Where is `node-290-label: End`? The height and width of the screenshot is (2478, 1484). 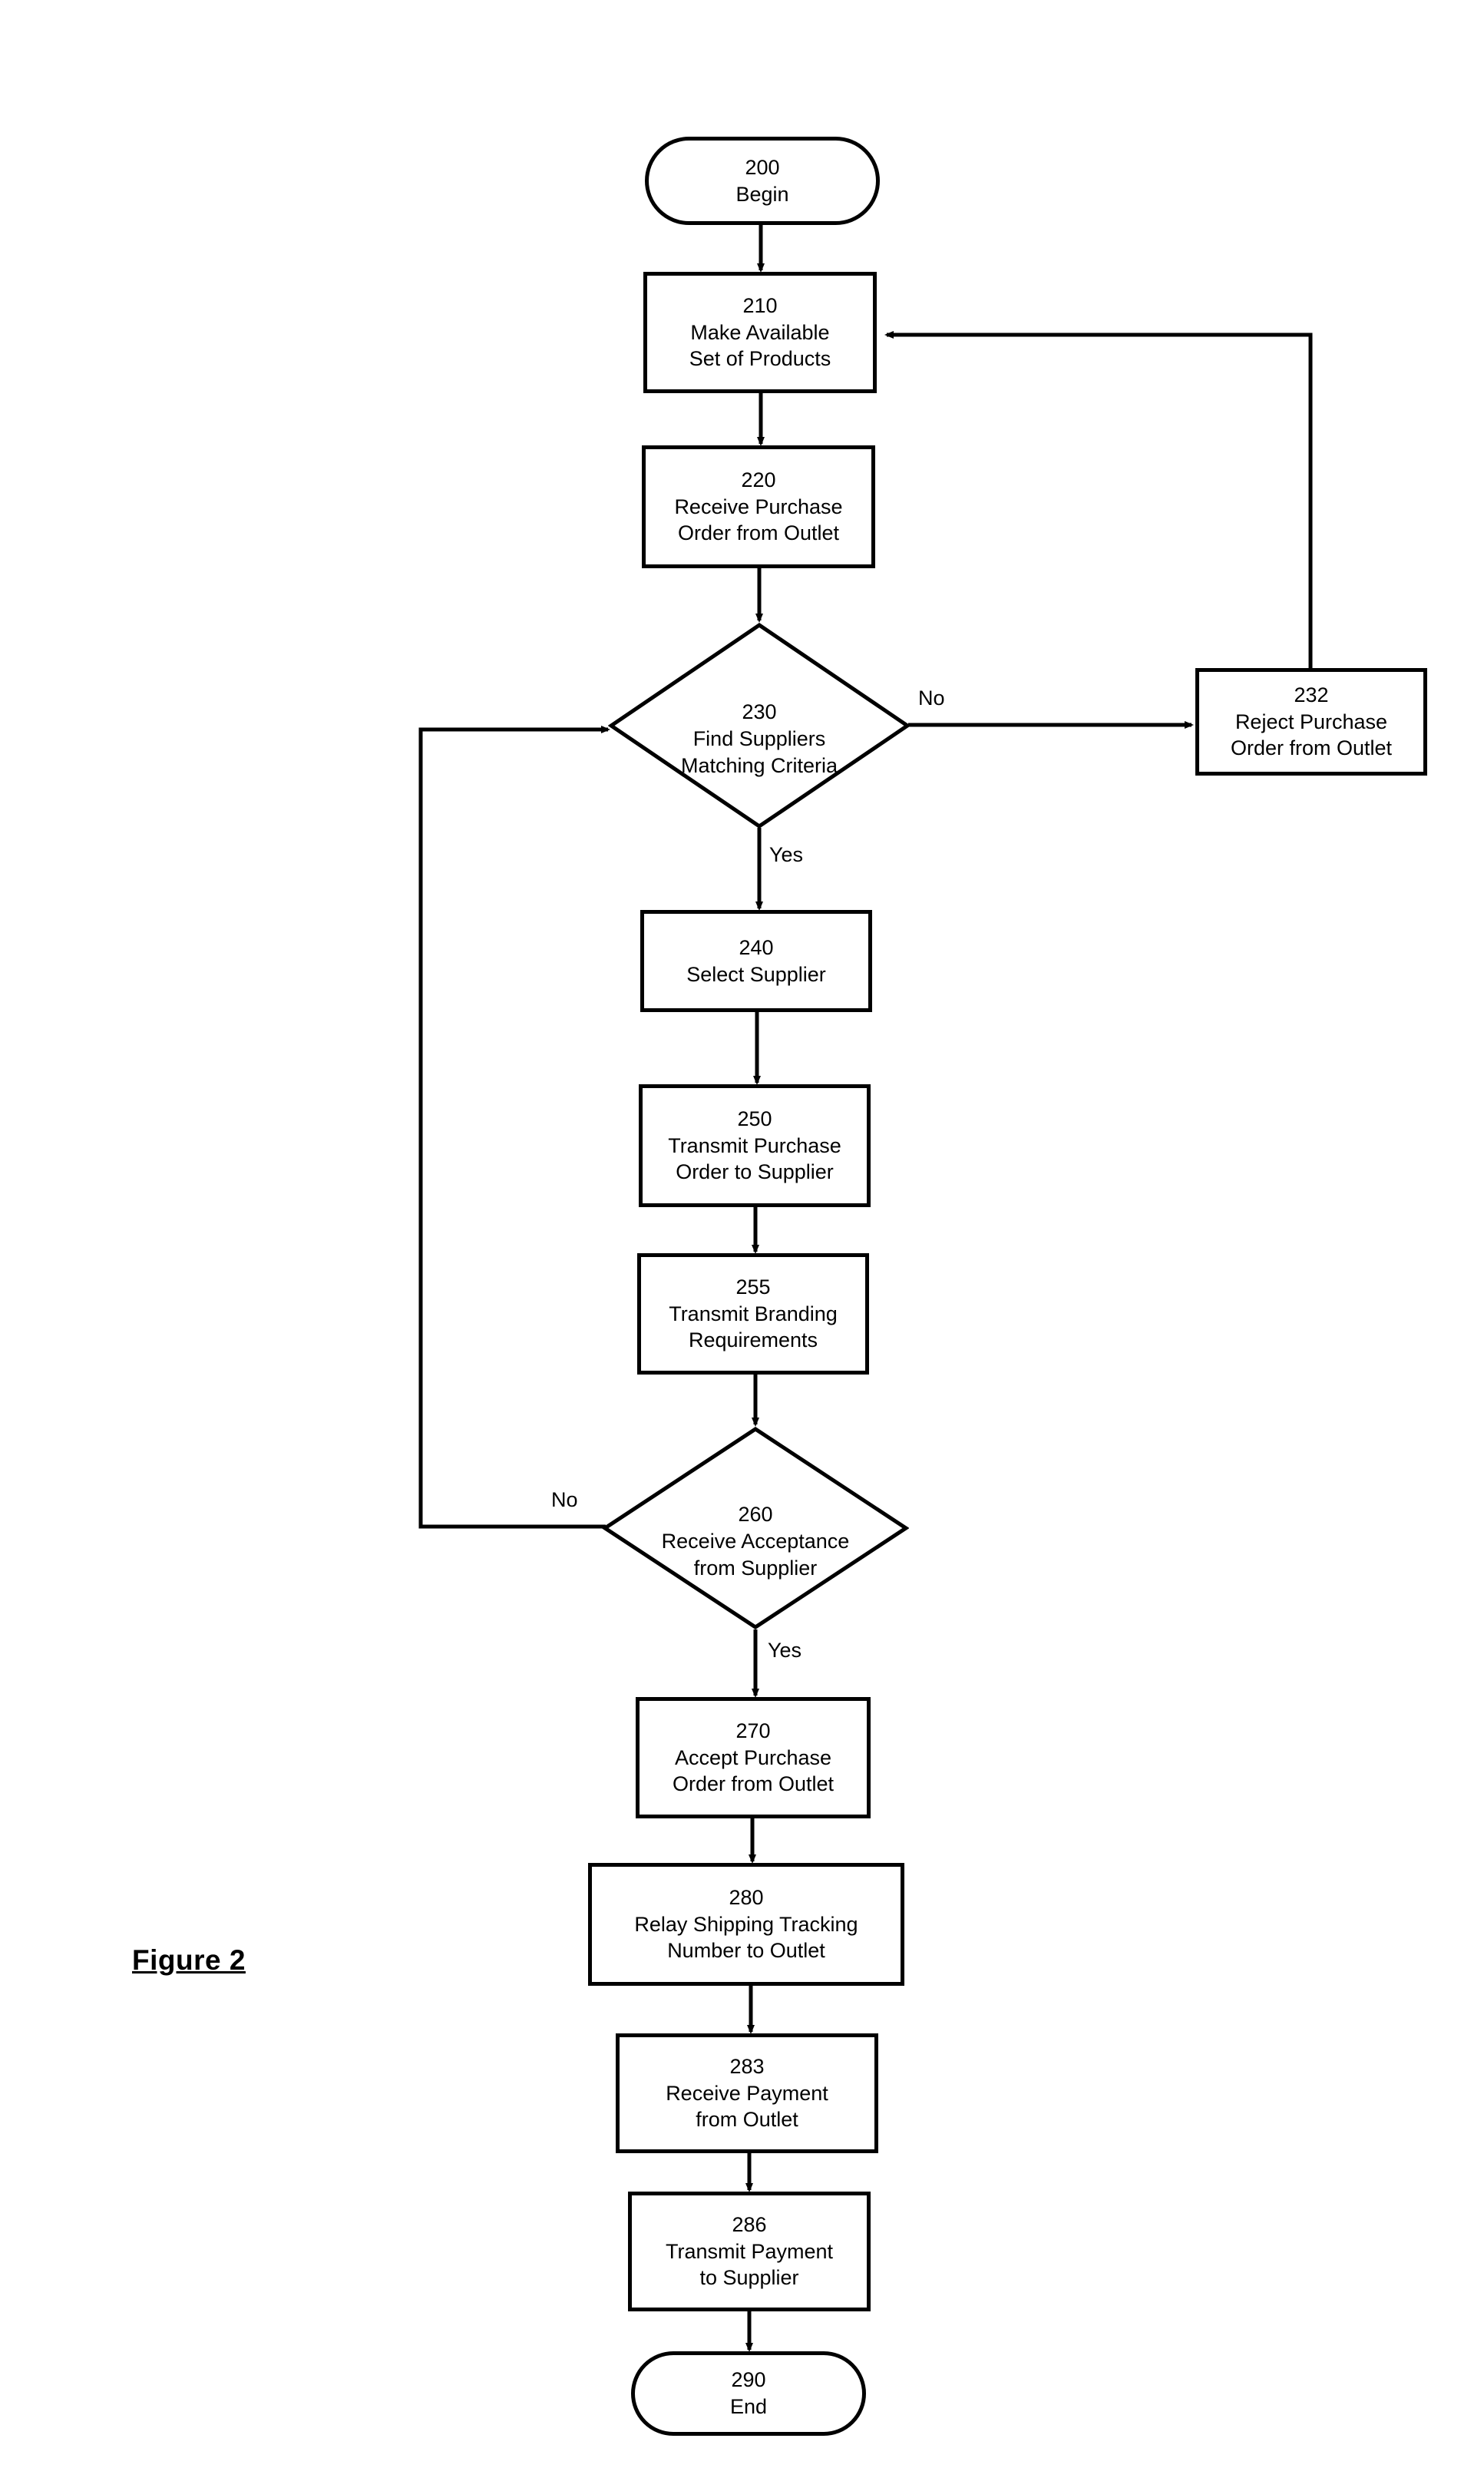
node-290-label: End is located at coordinates (748, 2406).